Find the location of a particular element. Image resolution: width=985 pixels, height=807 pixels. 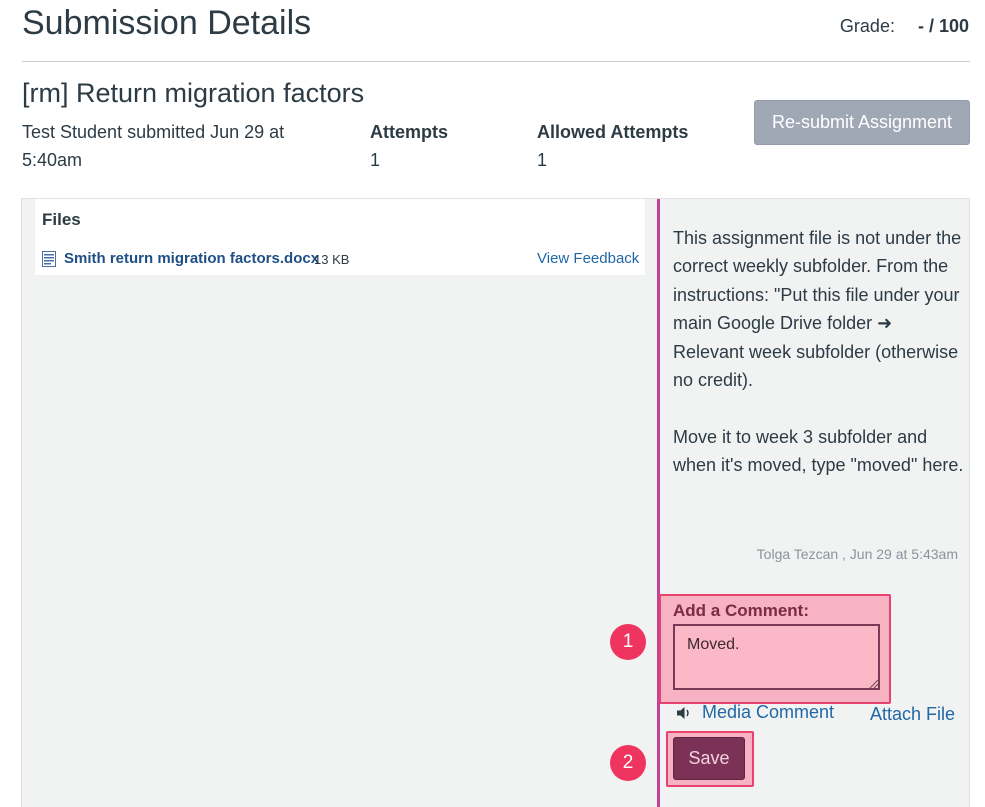

resubmit-assignment-button: Re-submit Assignment is located at coordinates (862, 122).